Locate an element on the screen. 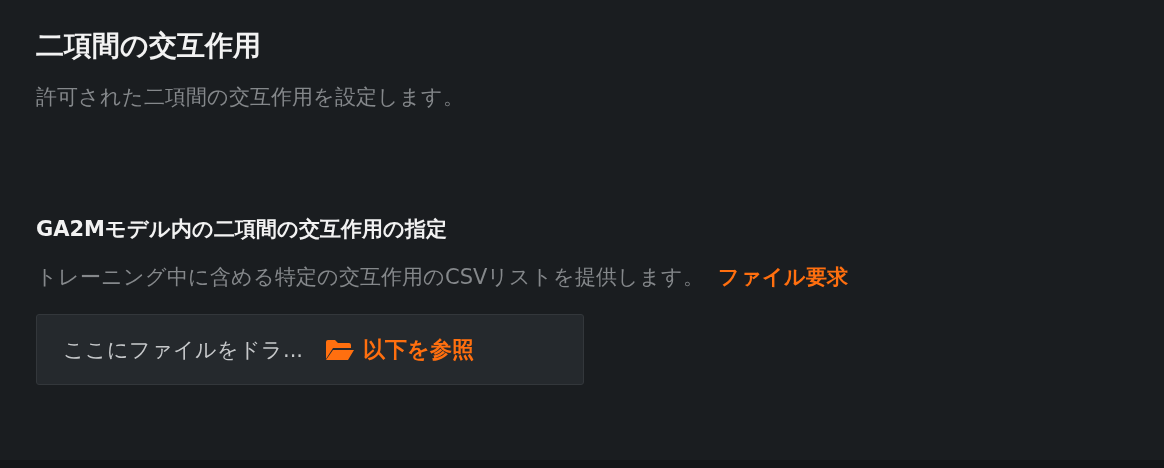 The image size is (1164, 468). section-title: GA2Mモデル内の二項間の交互作用の指定 is located at coordinates (241, 229).